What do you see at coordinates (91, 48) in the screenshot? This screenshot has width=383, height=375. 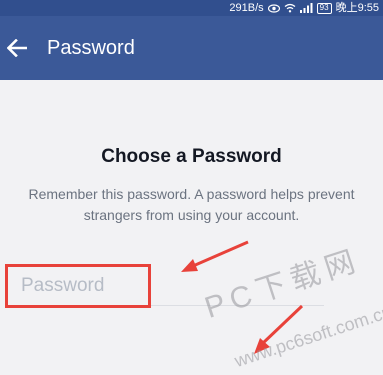 I see `page-title: Password` at bounding box center [91, 48].